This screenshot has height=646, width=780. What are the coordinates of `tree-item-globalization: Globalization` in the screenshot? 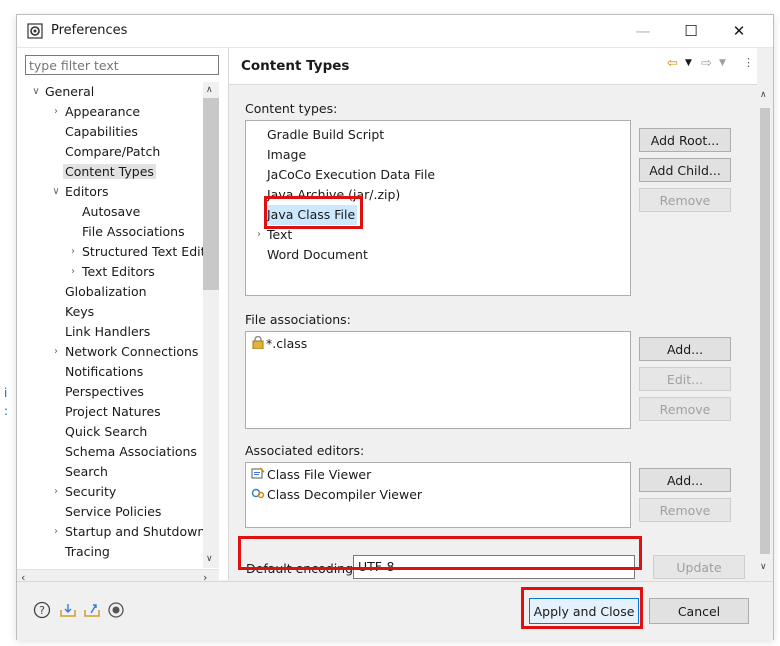 It's located at (106, 292).